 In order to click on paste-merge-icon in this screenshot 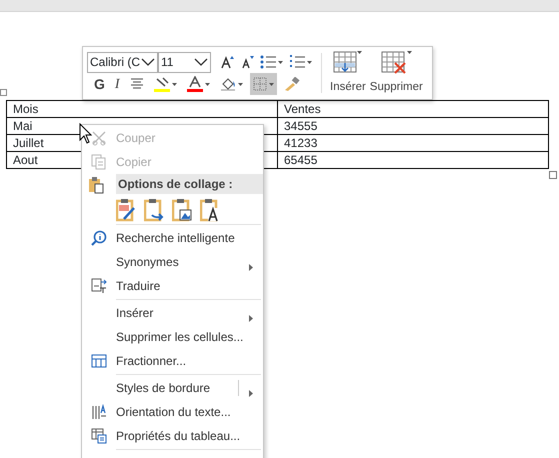, I will do `click(154, 210)`.